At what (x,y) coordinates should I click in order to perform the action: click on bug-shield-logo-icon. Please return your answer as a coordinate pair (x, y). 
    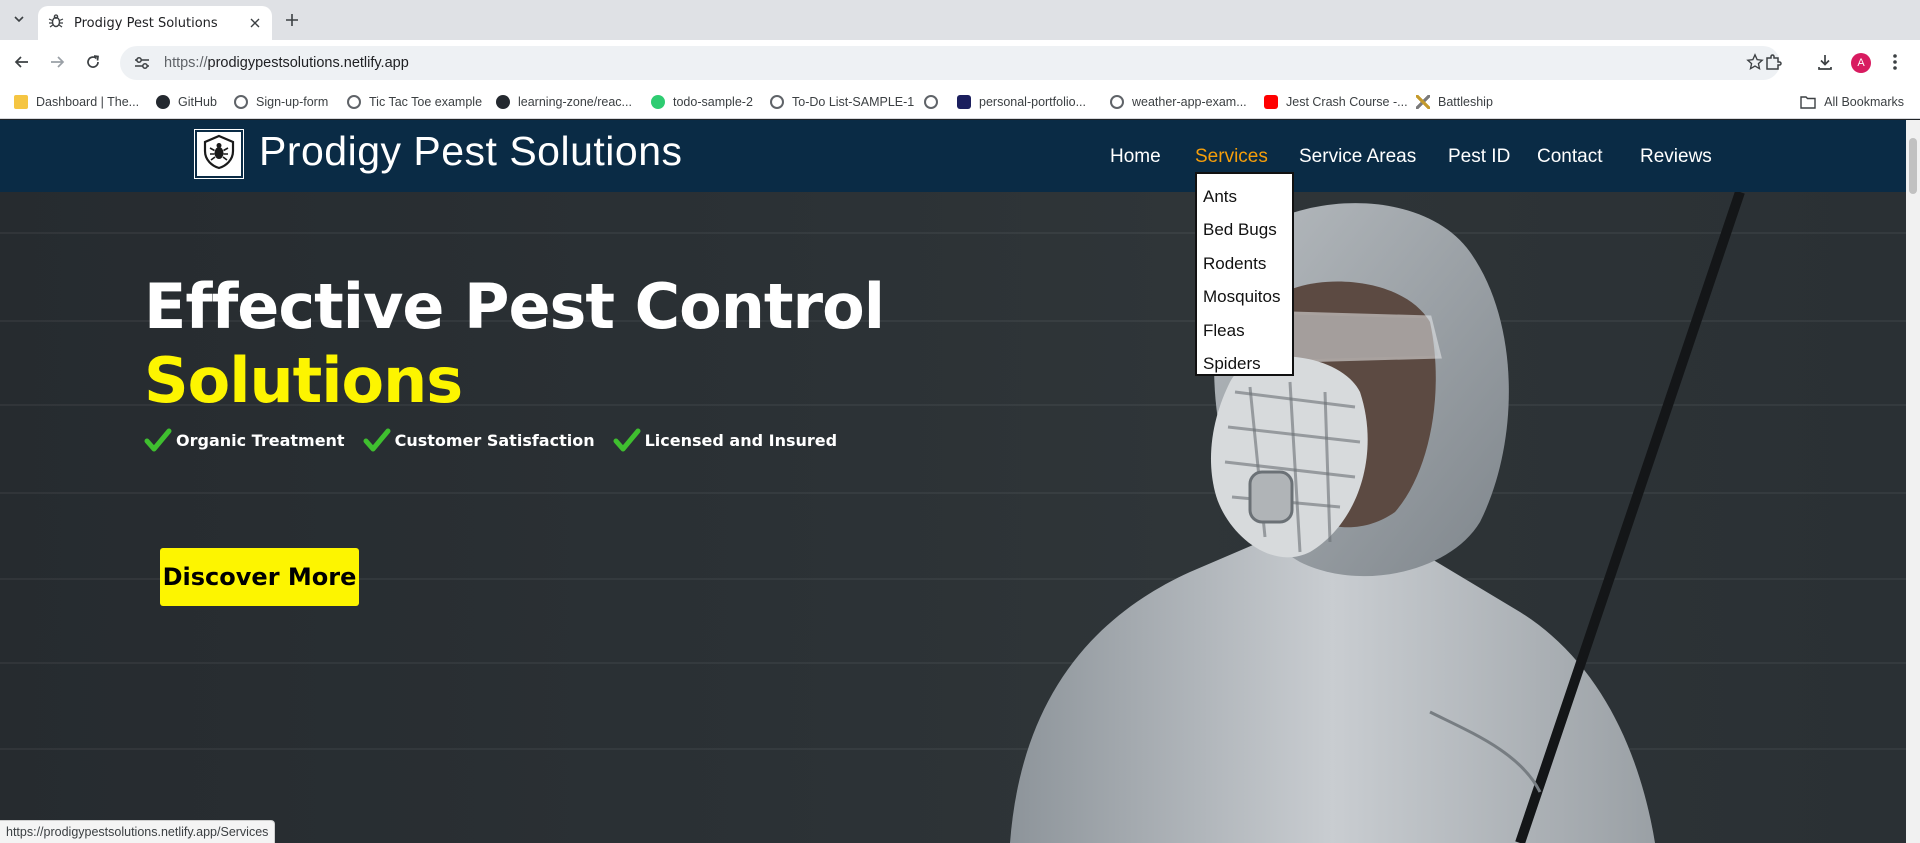
    Looking at the image, I should click on (219, 154).